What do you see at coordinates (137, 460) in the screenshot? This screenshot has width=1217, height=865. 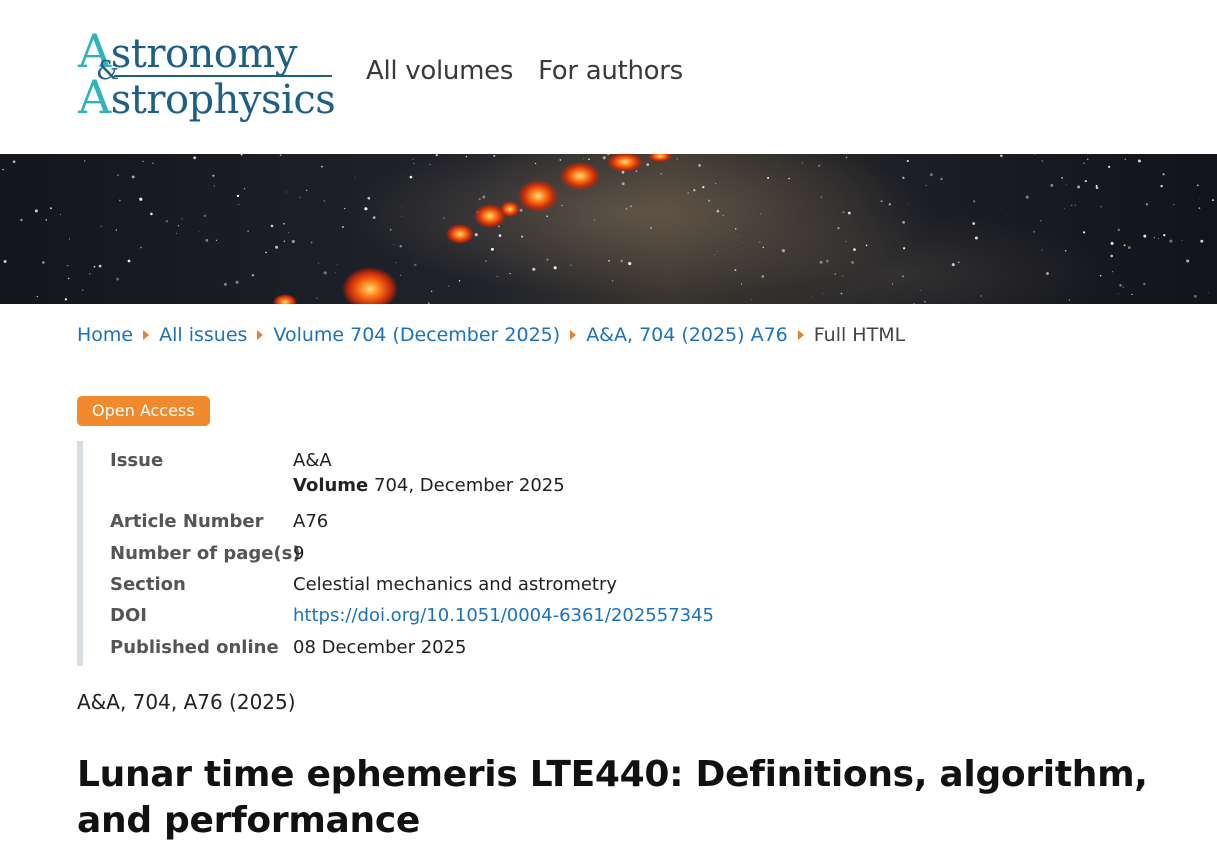 I see `issue-label: Issue` at bounding box center [137, 460].